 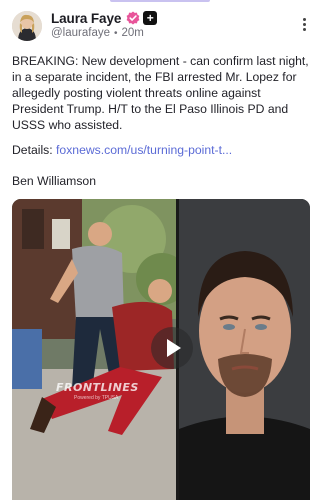 I want to click on author-name-row: Laura Faye +, so click(x=104, y=18).